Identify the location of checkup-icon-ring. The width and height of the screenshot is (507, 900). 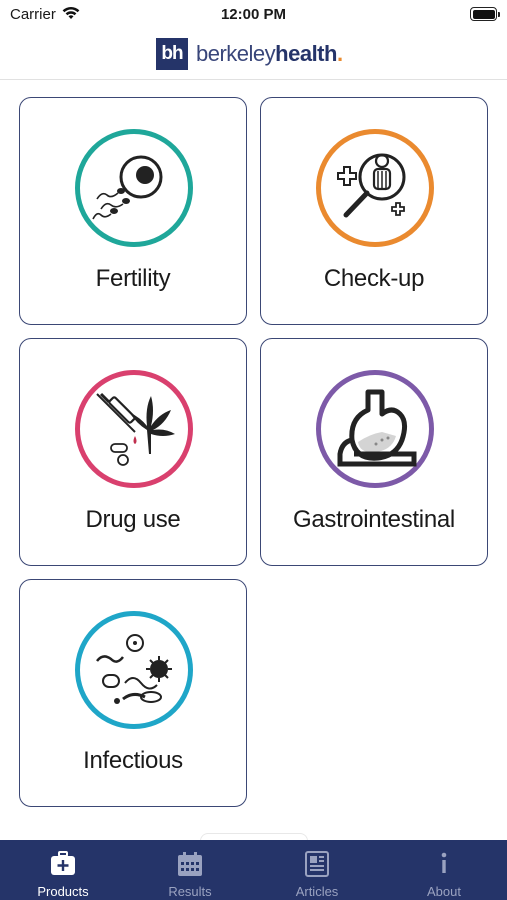
(375, 188).